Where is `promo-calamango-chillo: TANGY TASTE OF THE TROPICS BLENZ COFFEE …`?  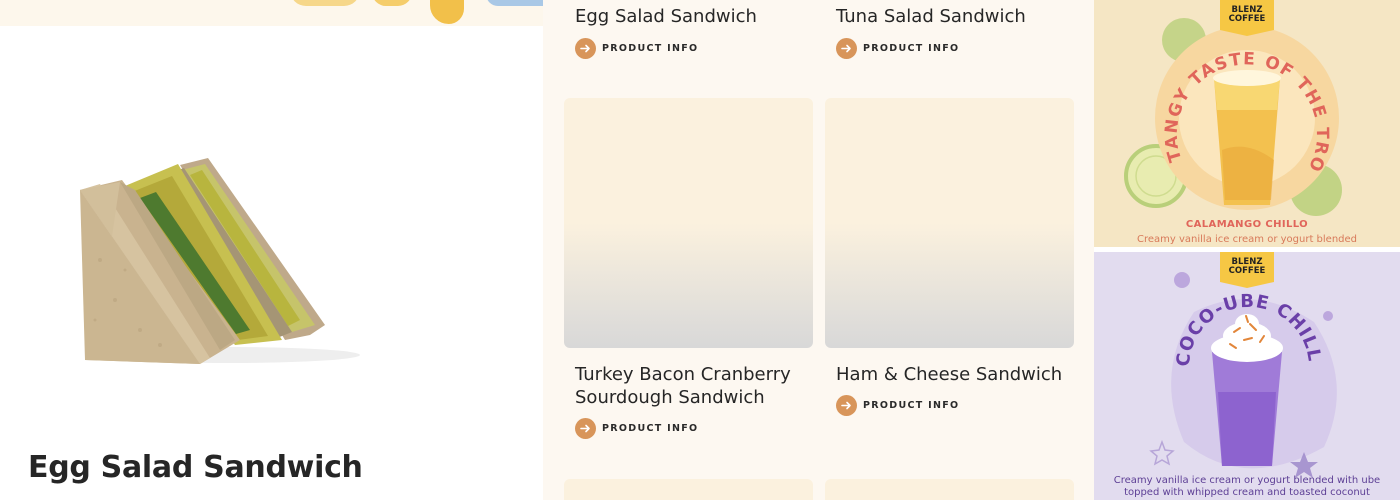
promo-calamango-chillo: TANGY TASTE OF THE TROPICS BLENZ COFFEE … is located at coordinates (1247, 123).